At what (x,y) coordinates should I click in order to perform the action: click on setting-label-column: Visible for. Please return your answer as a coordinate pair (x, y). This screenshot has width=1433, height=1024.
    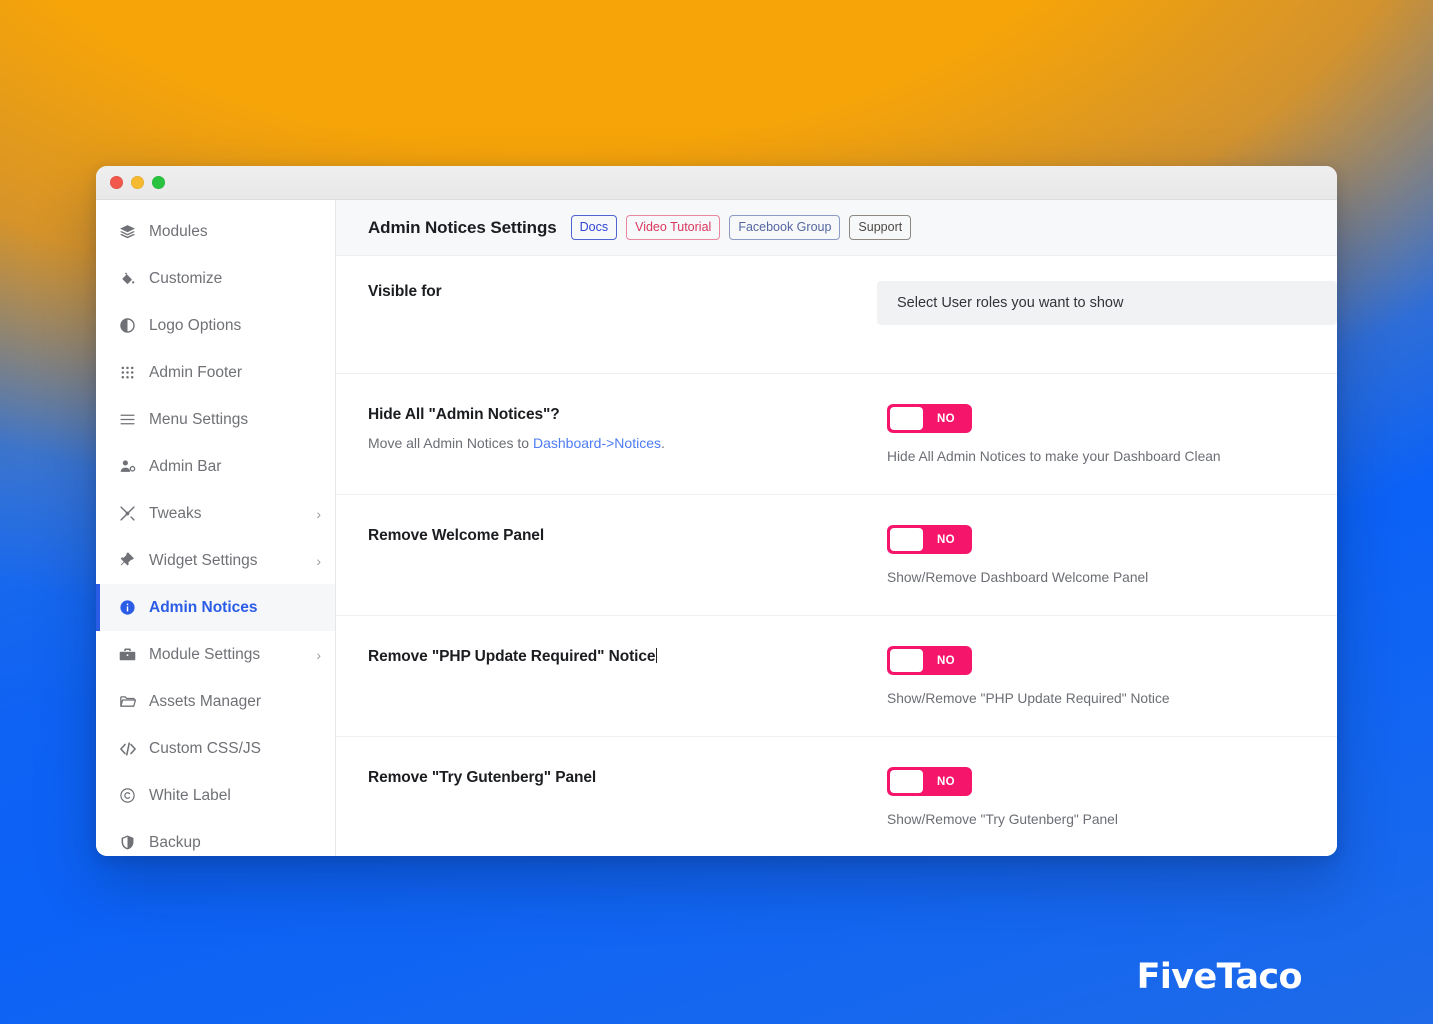
    Looking at the image, I should click on (622, 314).